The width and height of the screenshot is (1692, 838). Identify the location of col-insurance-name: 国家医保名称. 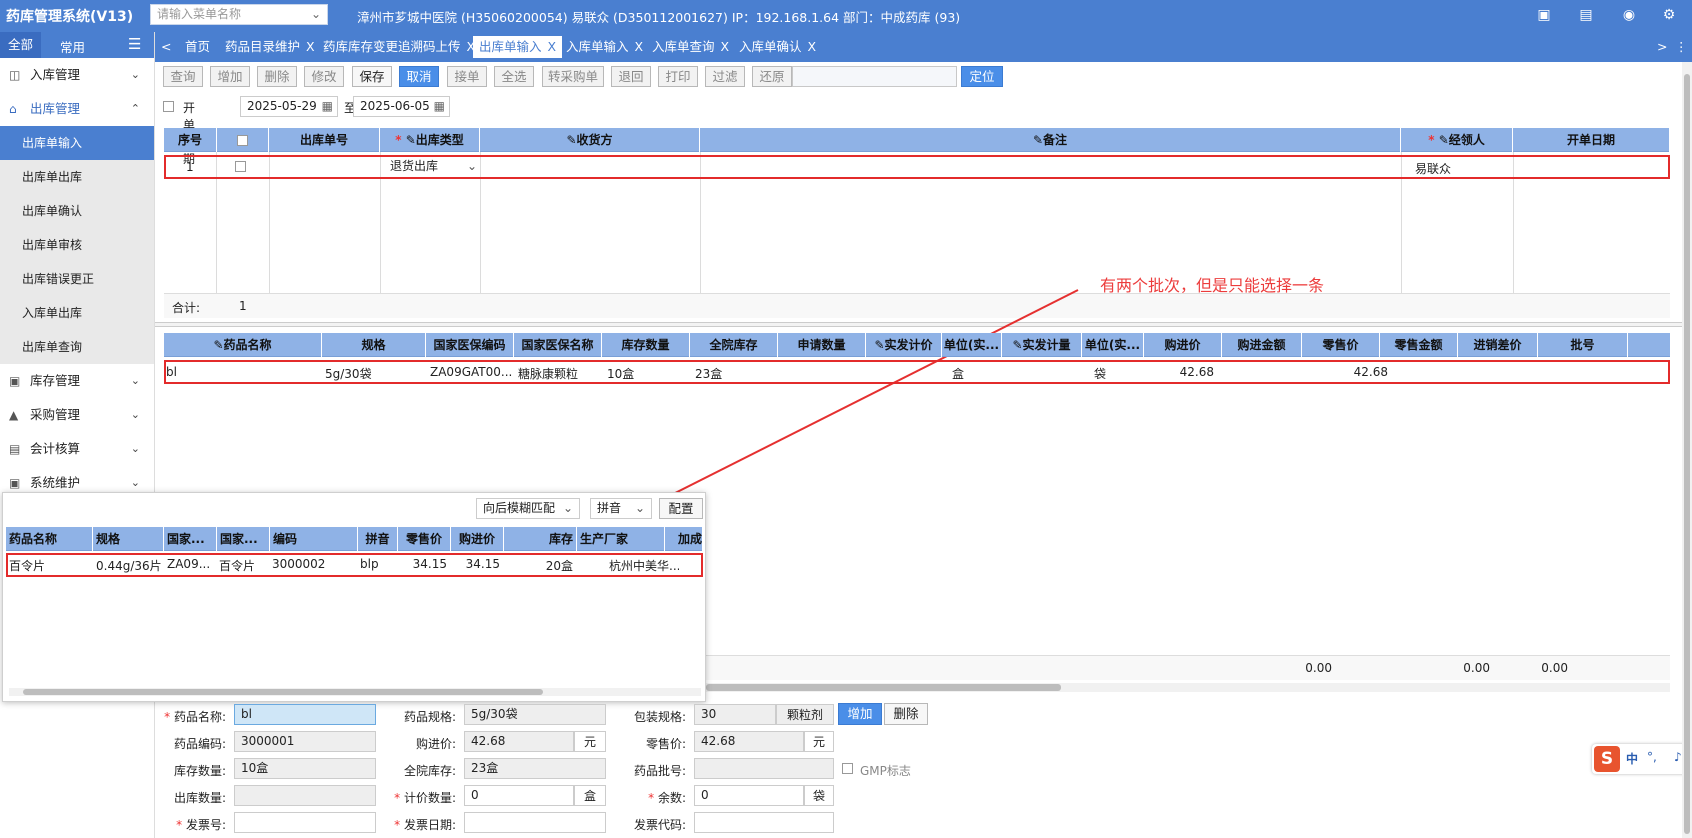
(558, 345).